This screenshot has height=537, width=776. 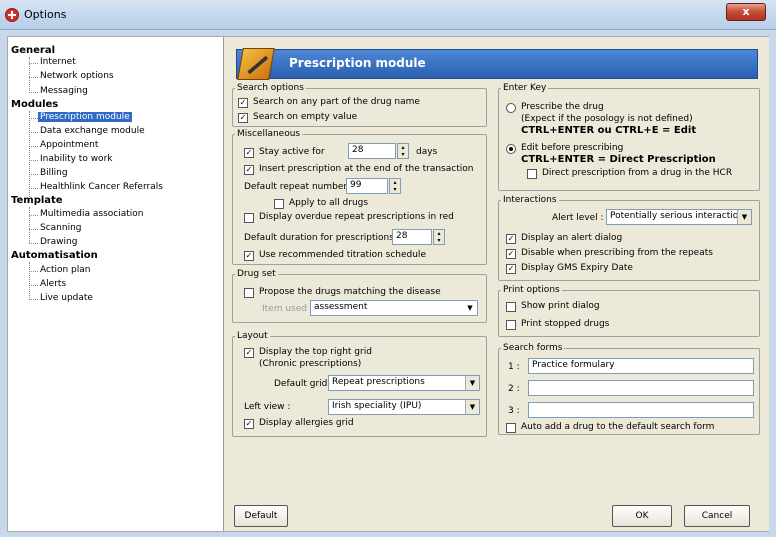 What do you see at coordinates (243, 118) in the screenshot?
I see `search-empty-value-checkbox: ✓` at bounding box center [243, 118].